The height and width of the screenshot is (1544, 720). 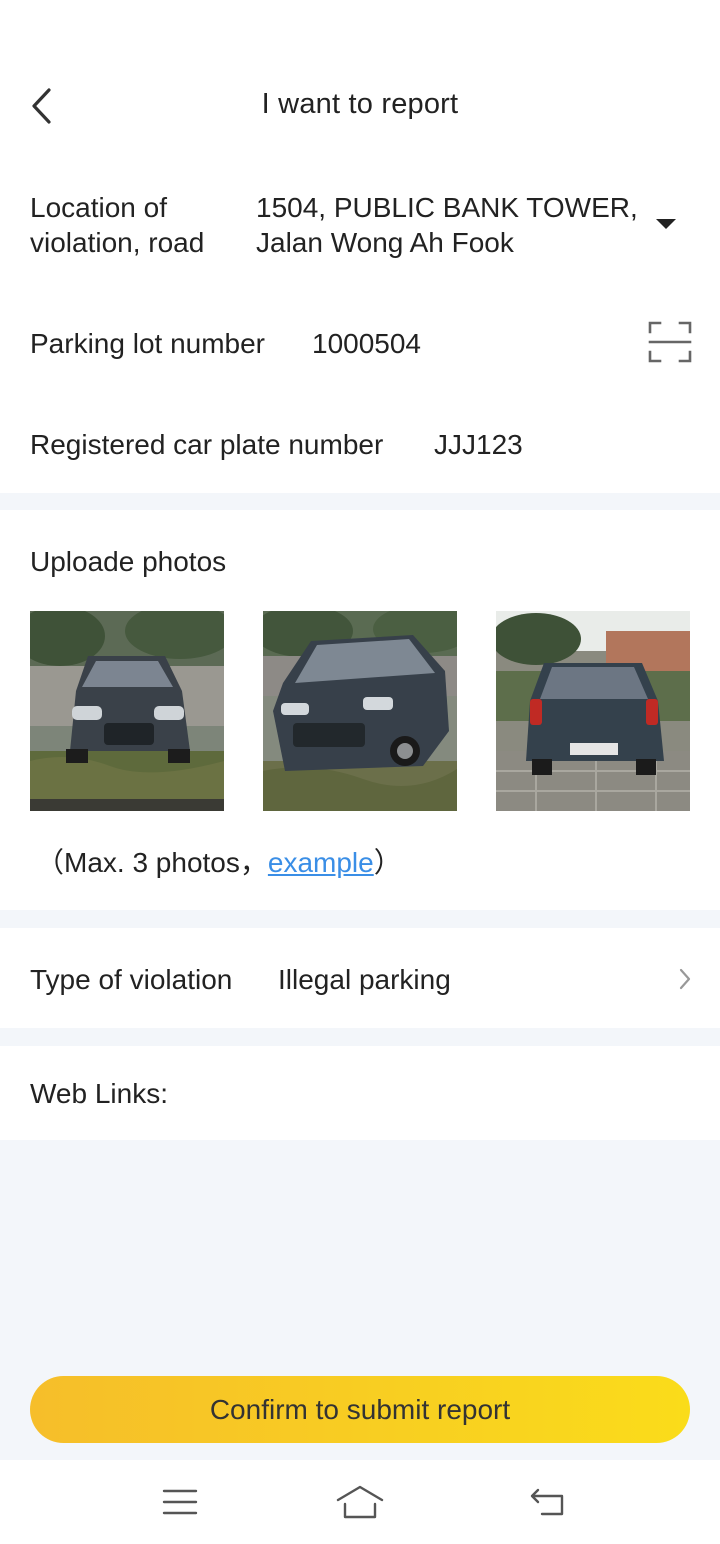 I want to click on back-icon, so click(x=547, y=1502).